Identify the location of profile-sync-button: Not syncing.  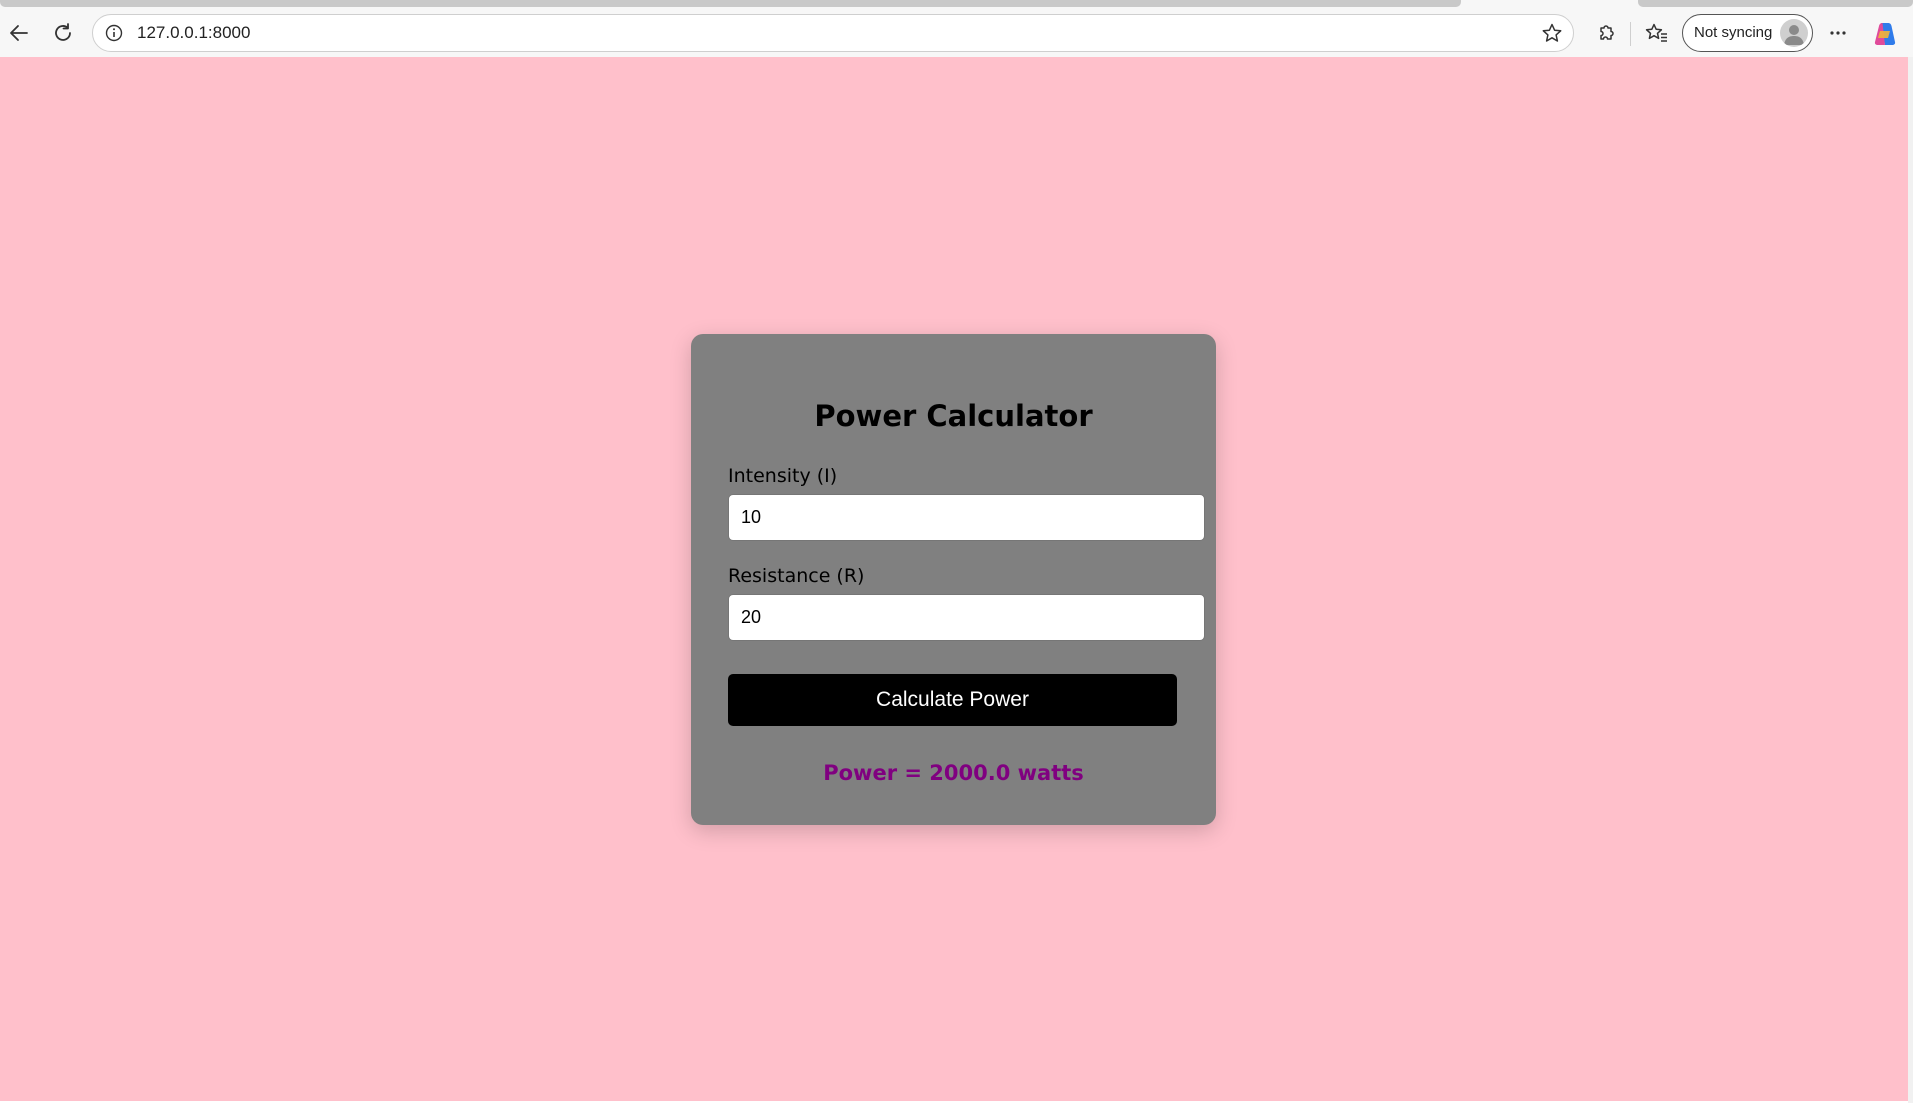
(1747, 33).